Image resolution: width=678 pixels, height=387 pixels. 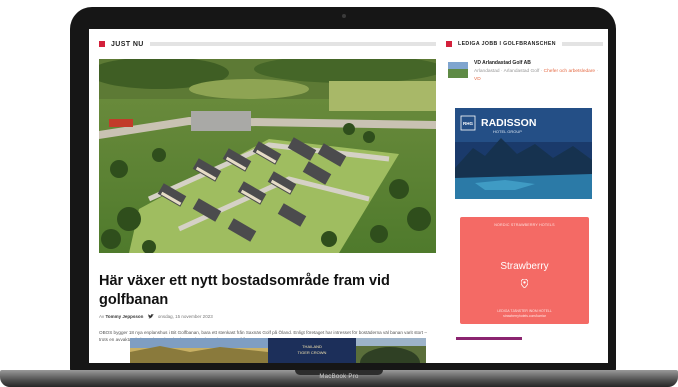 I want to click on byline-prefix: Av, so click(x=102, y=316).